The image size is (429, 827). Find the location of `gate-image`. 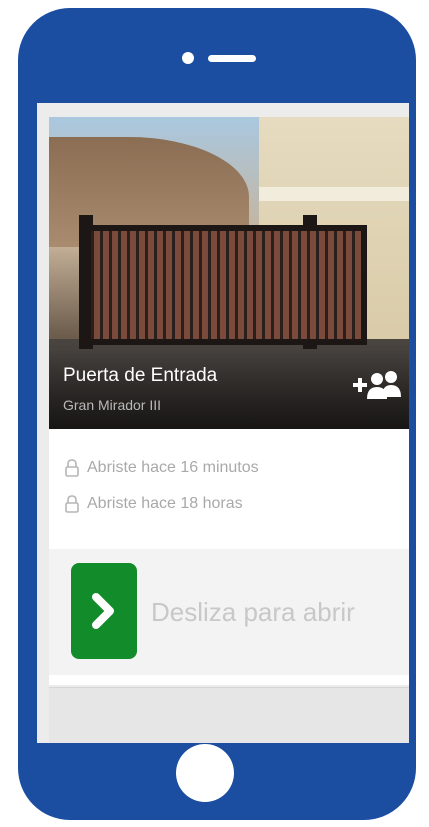

gate-image is located at coordinates (226, 285).